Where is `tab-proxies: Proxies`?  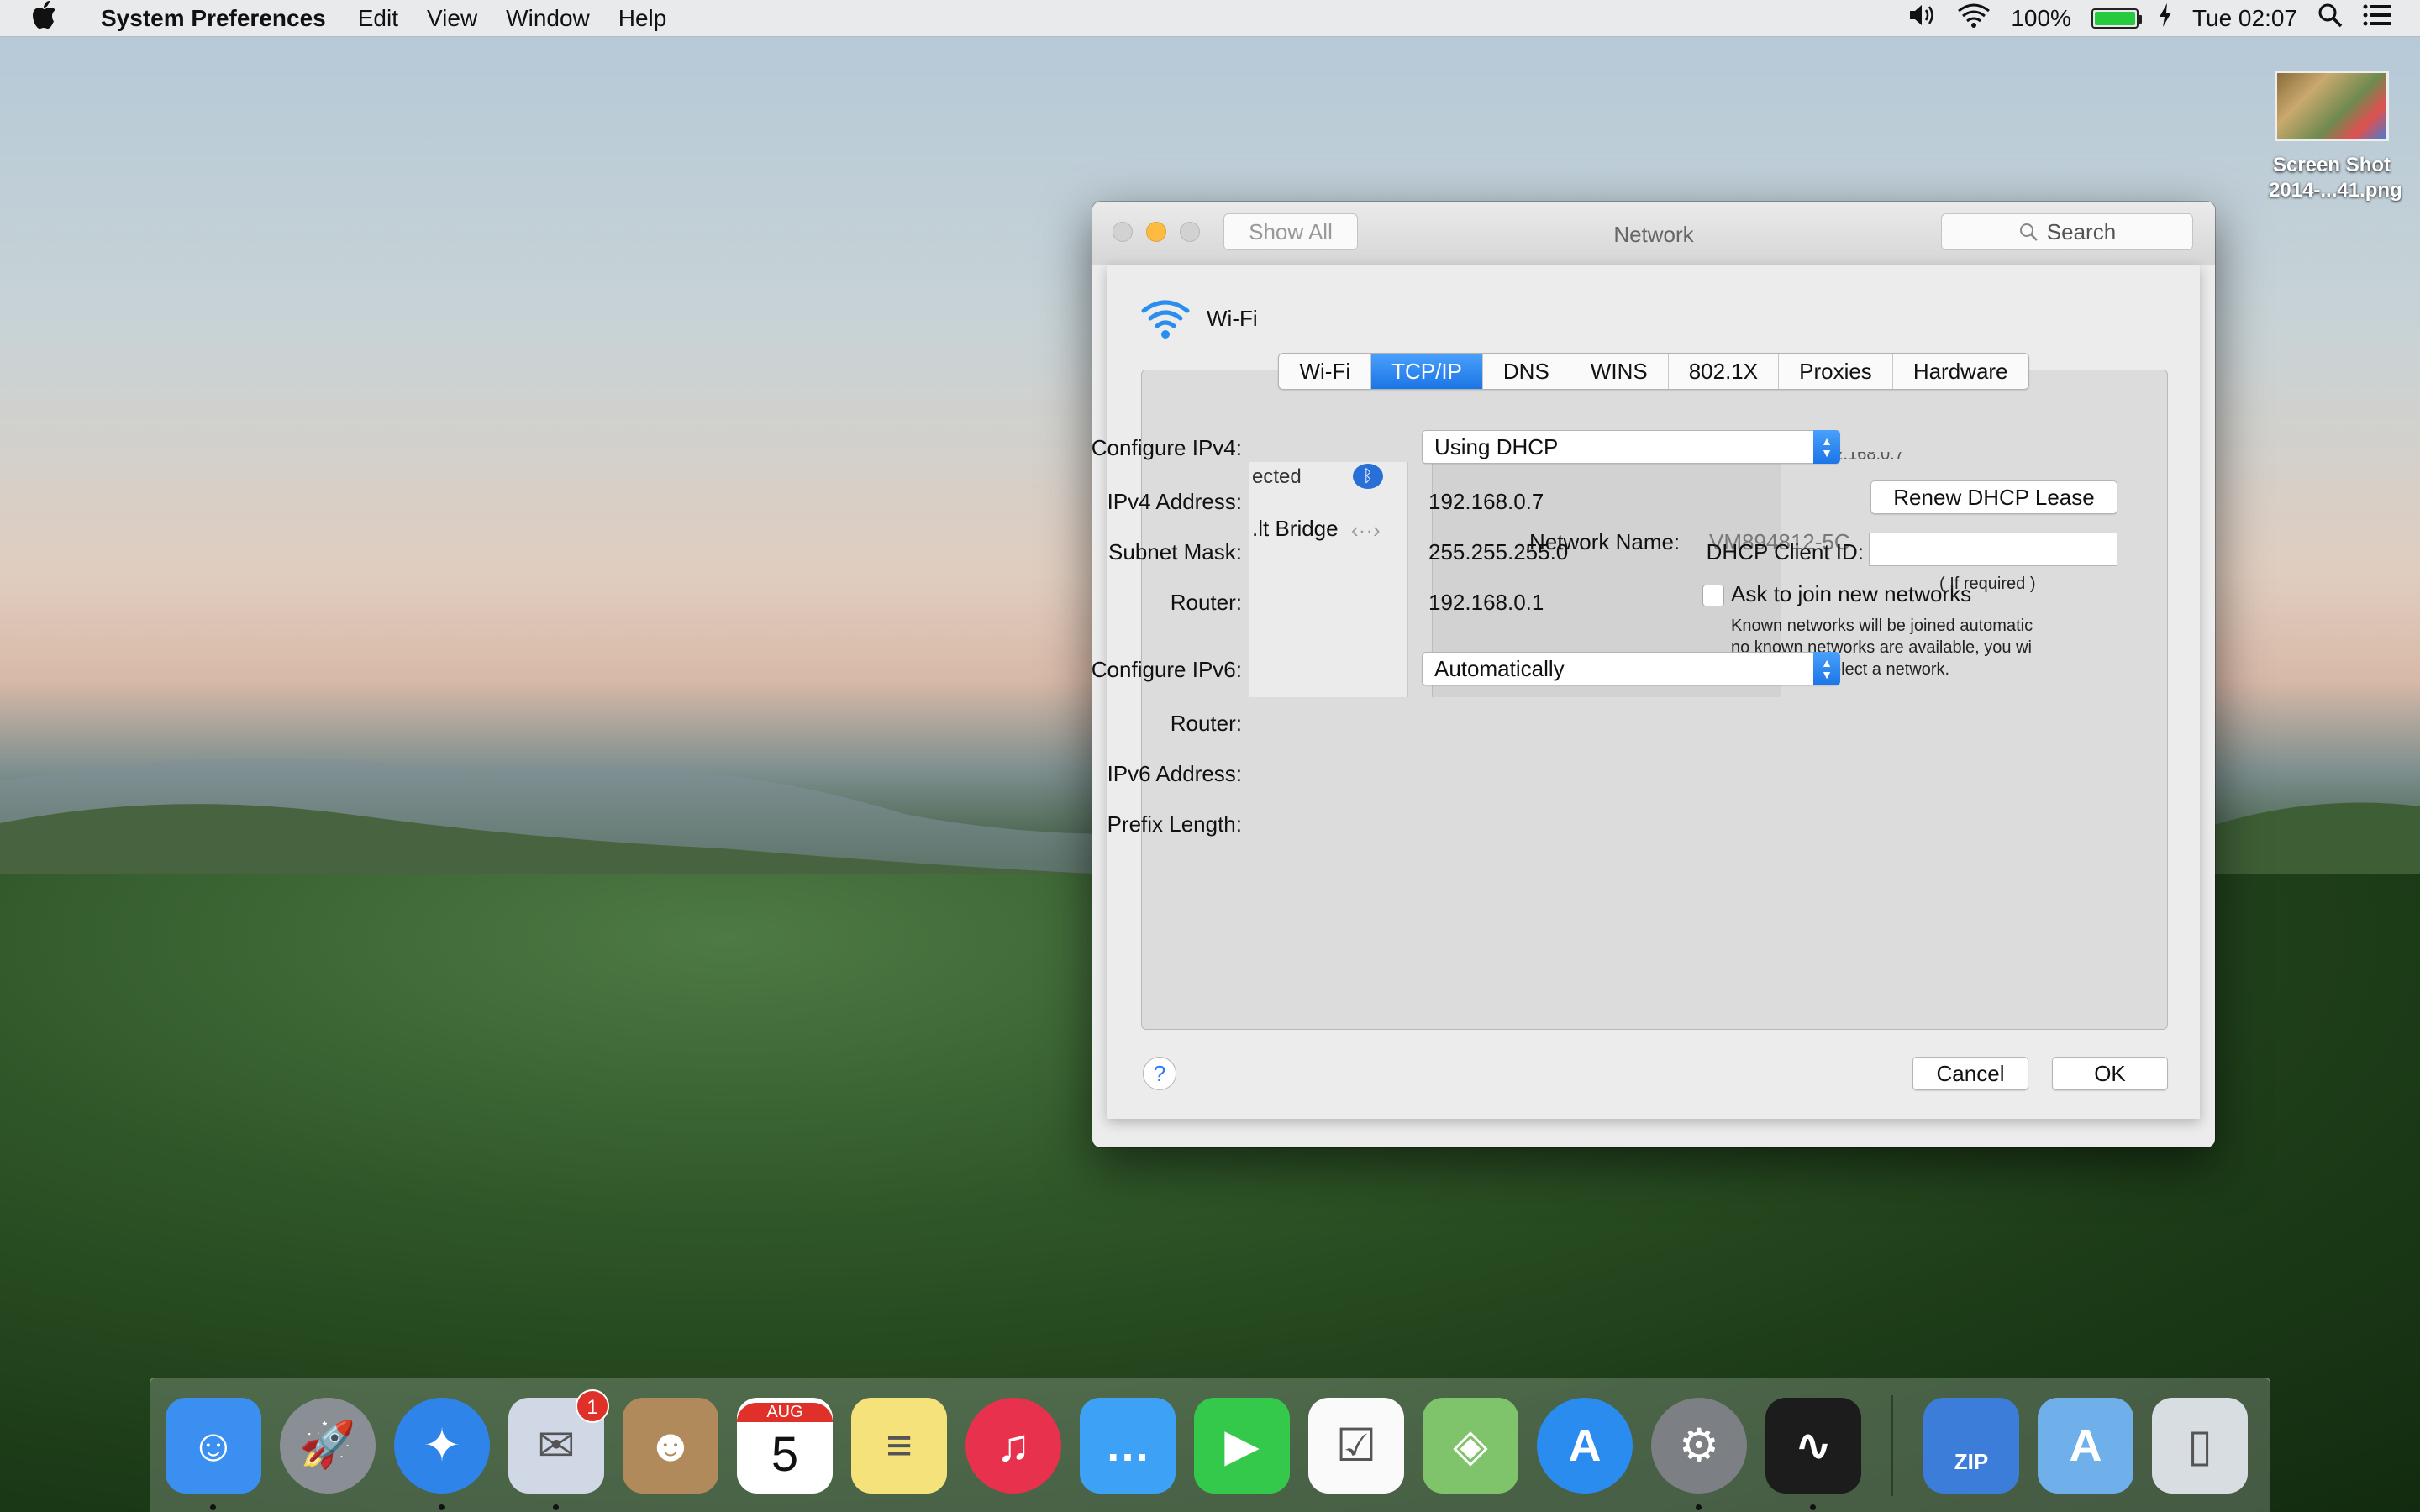 tab-proxies: Proxies is located at coordinates (1836, 371).